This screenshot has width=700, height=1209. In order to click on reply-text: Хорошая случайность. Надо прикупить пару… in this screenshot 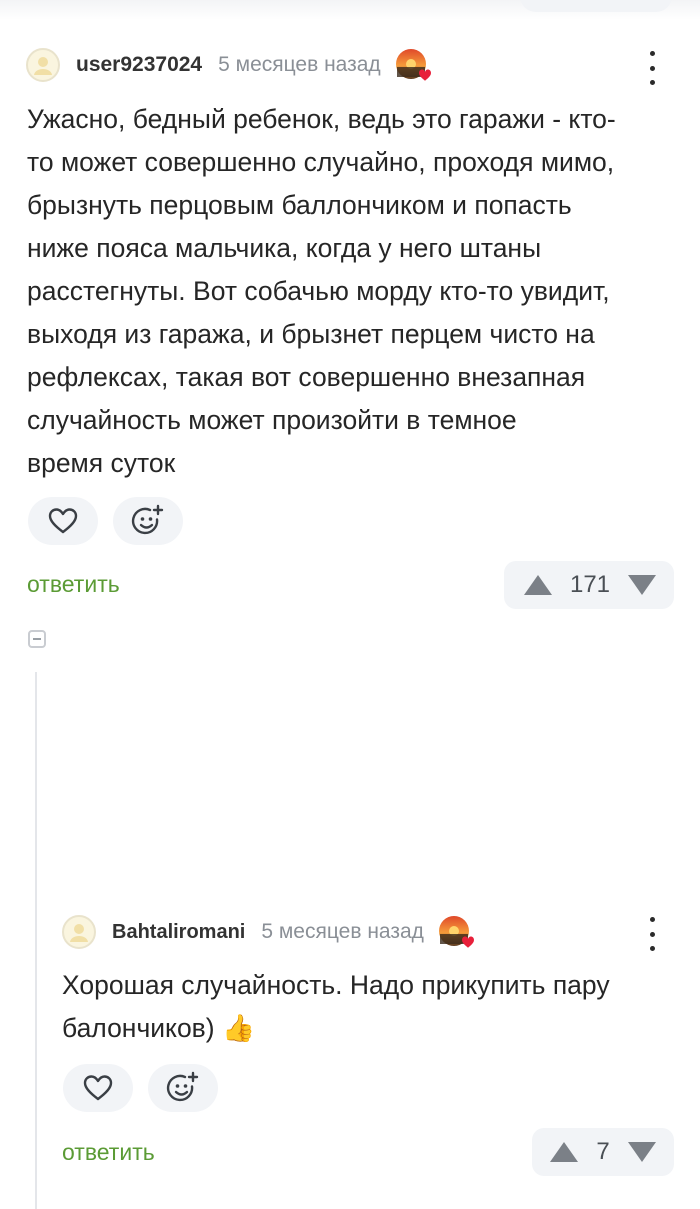, I will do `click(336, 1006)`.